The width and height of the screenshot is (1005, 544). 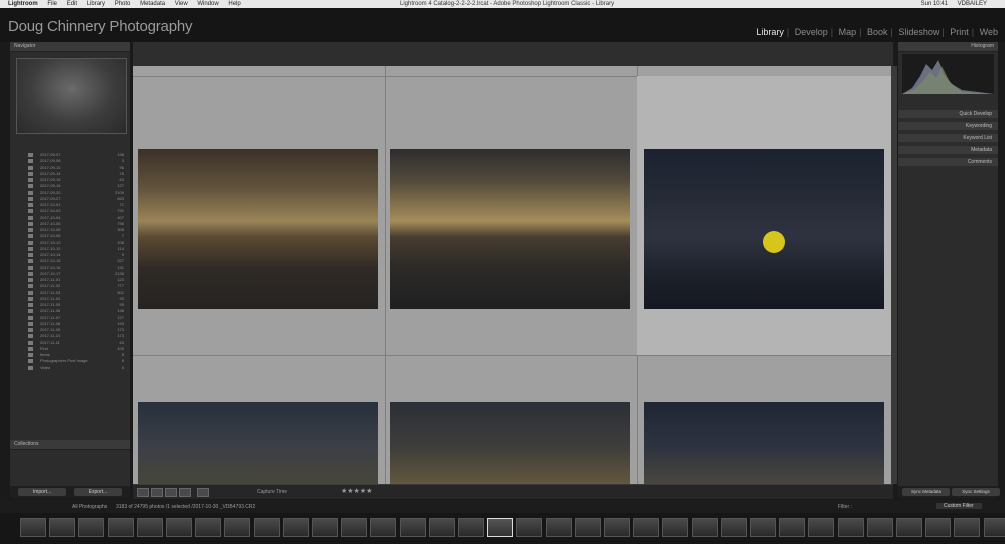 What do you see at coordinates (23, 4) in the screenshot?
I see `menu-lightroom: Lightroom` at bounding box center [23, 4].